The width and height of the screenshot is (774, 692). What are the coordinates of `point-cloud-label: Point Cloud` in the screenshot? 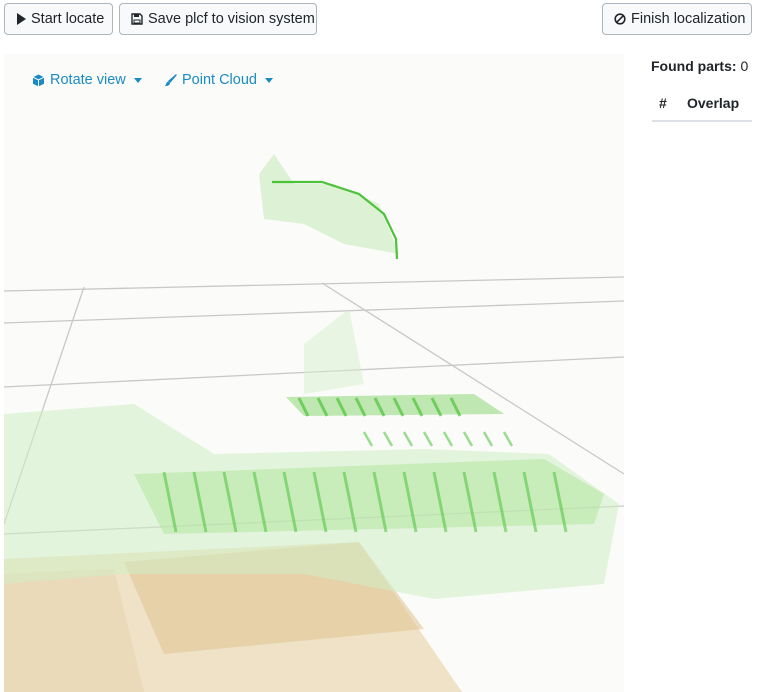 It's located at (219, 80).